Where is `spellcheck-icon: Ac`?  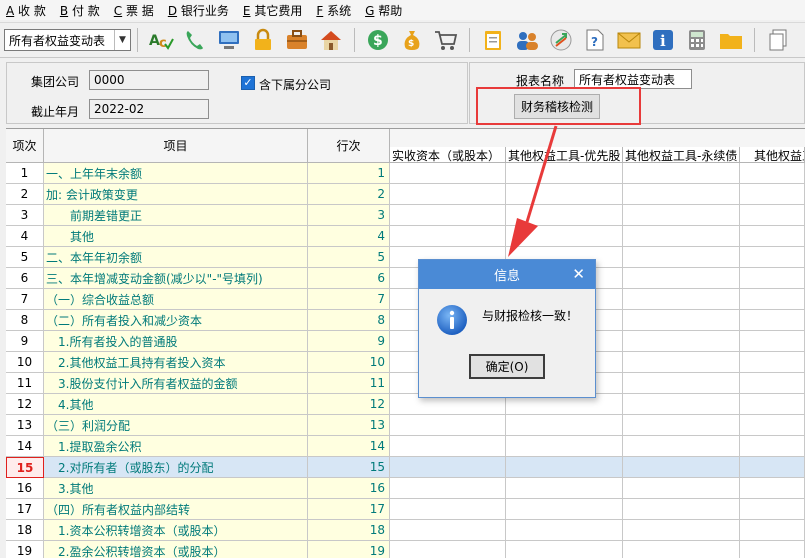 spellcheck-icon: Ac is located at coordinates (161, 40).